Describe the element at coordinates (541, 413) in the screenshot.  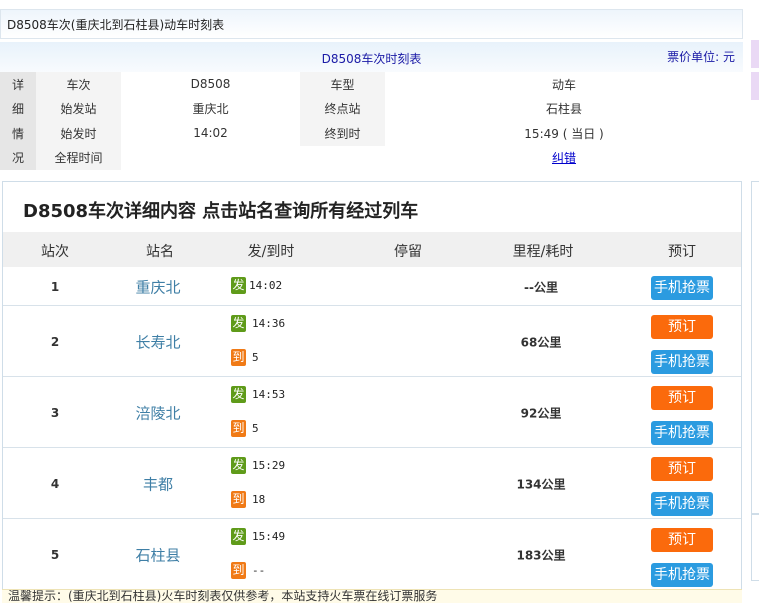
I see `distance: 92公里` at that location.